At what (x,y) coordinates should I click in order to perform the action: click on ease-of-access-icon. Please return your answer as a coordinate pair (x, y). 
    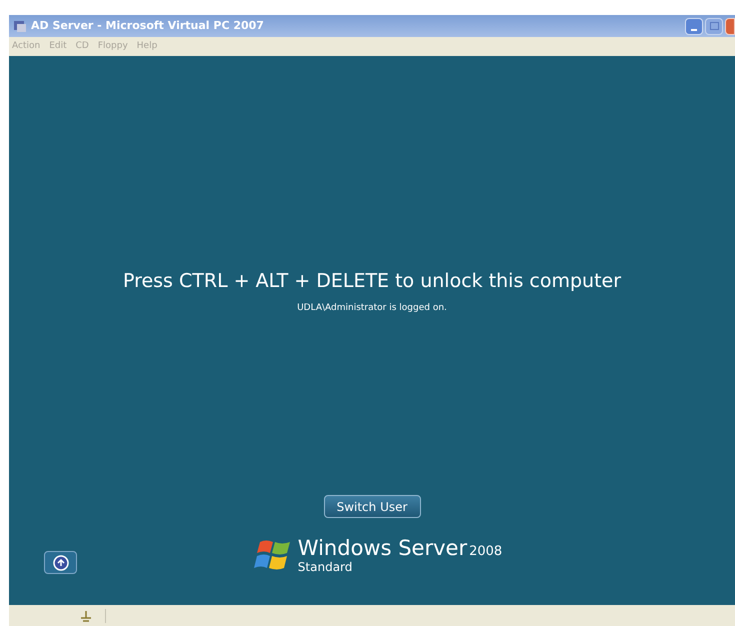
    Looking at the image, I should click on (60, 562).